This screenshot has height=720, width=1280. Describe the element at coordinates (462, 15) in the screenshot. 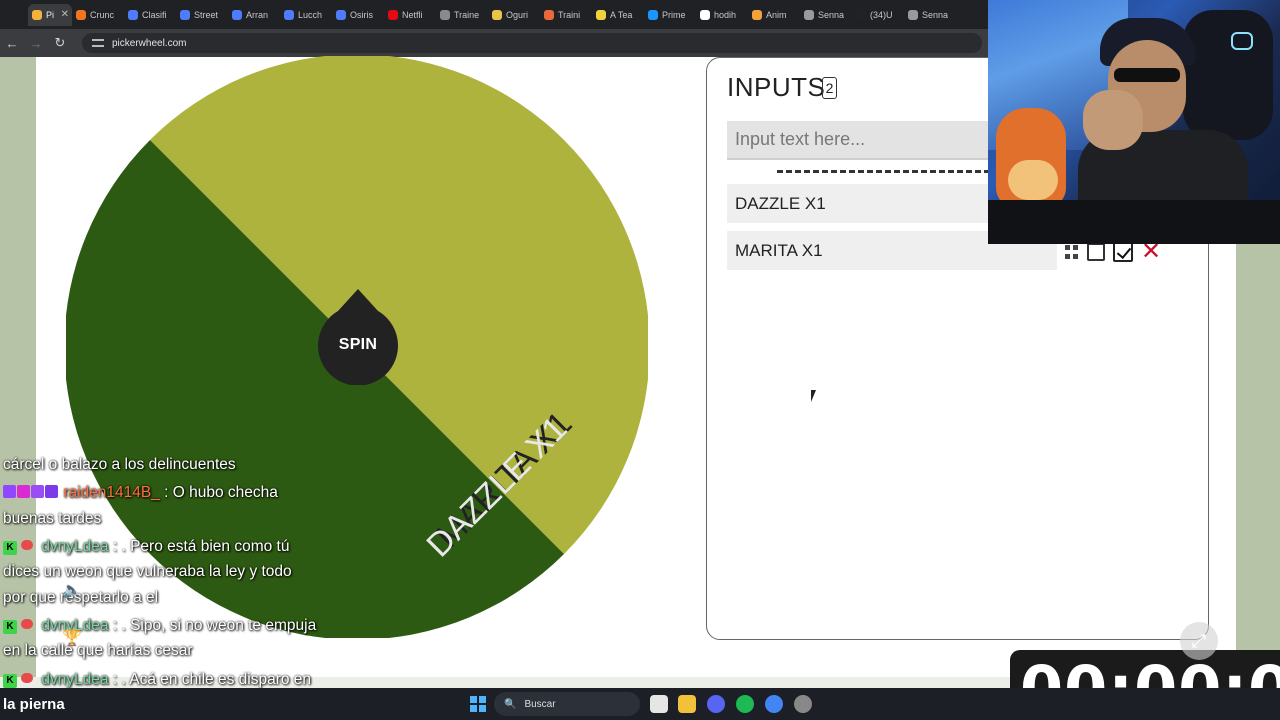

I see `browser-tab: Traine` at that location.